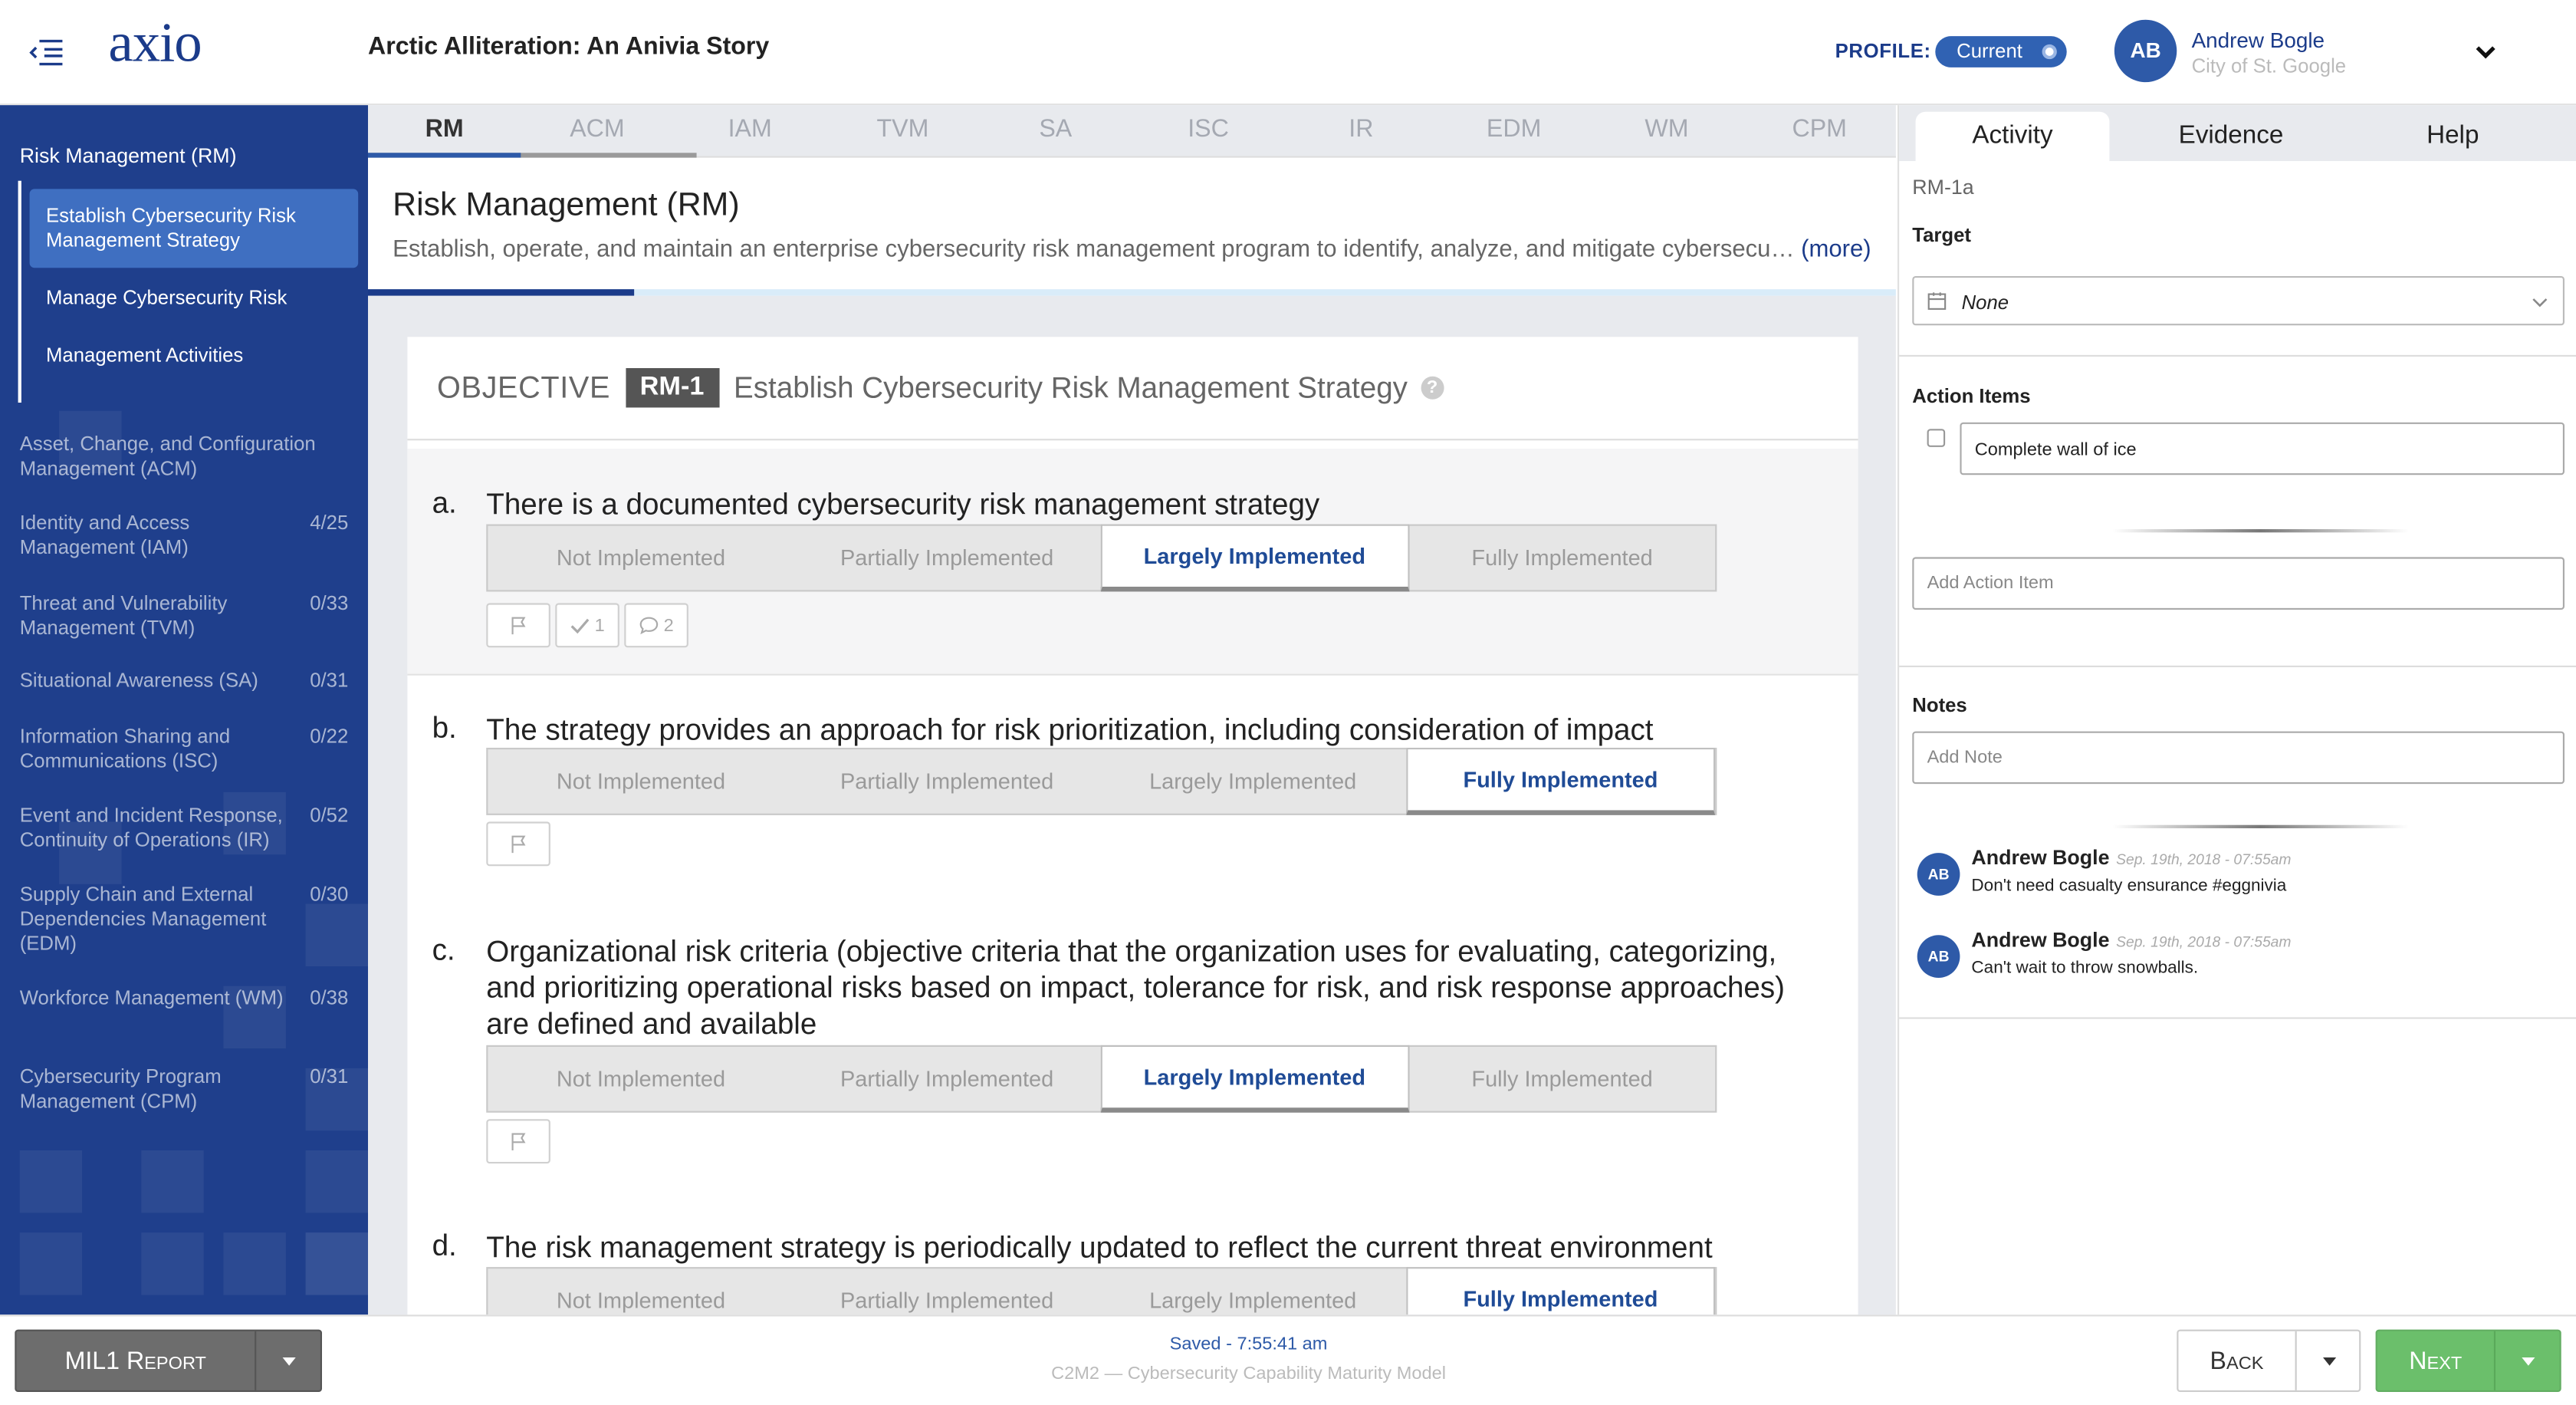 This screenshot has width=2576, height=1405. I want to click on collapse-menu-icon, so click(46, 53).